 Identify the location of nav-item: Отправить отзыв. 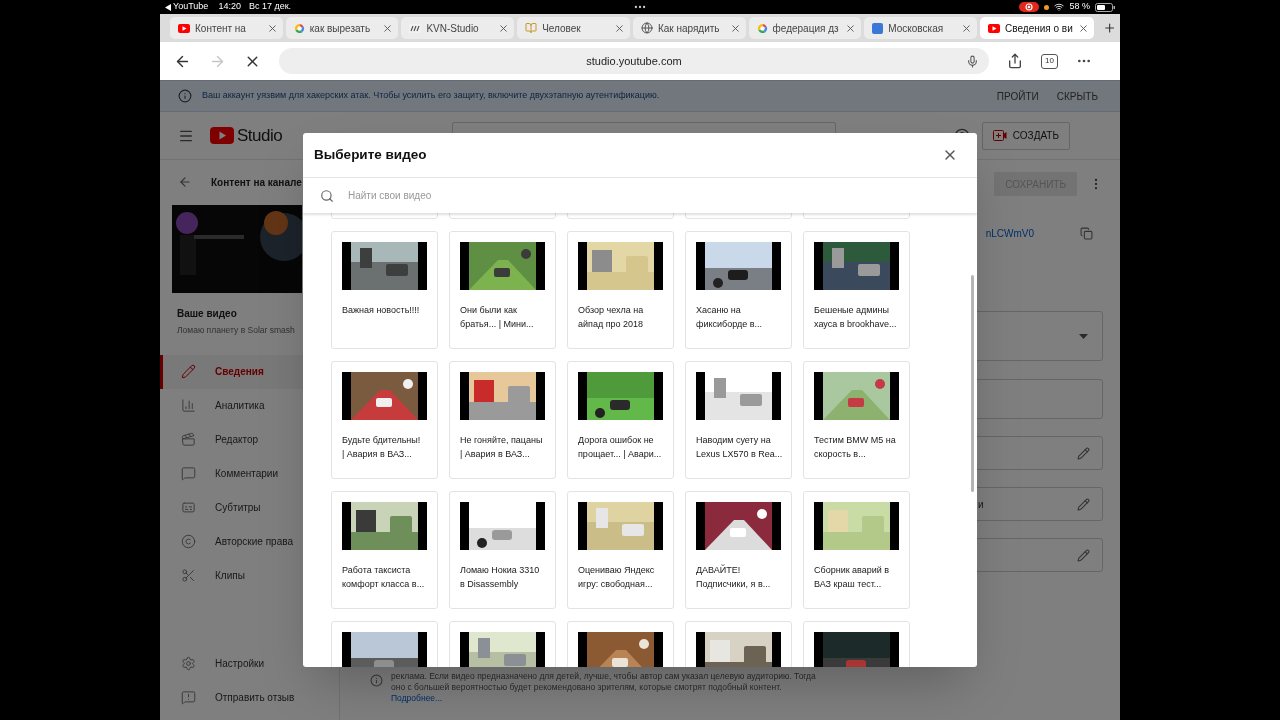
(249, 697).